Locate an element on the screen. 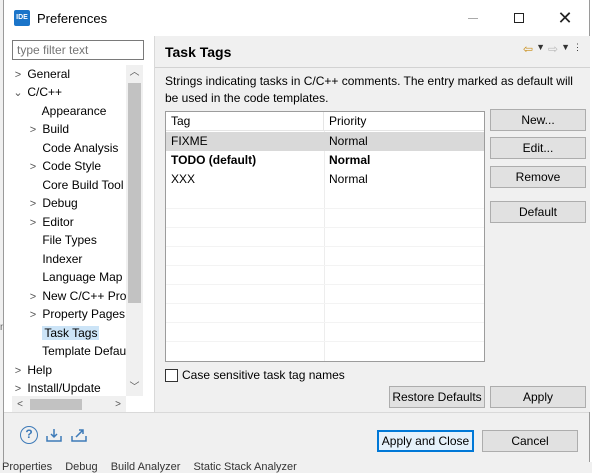  tree-item-label: Help is located at coordinates (40, 370).